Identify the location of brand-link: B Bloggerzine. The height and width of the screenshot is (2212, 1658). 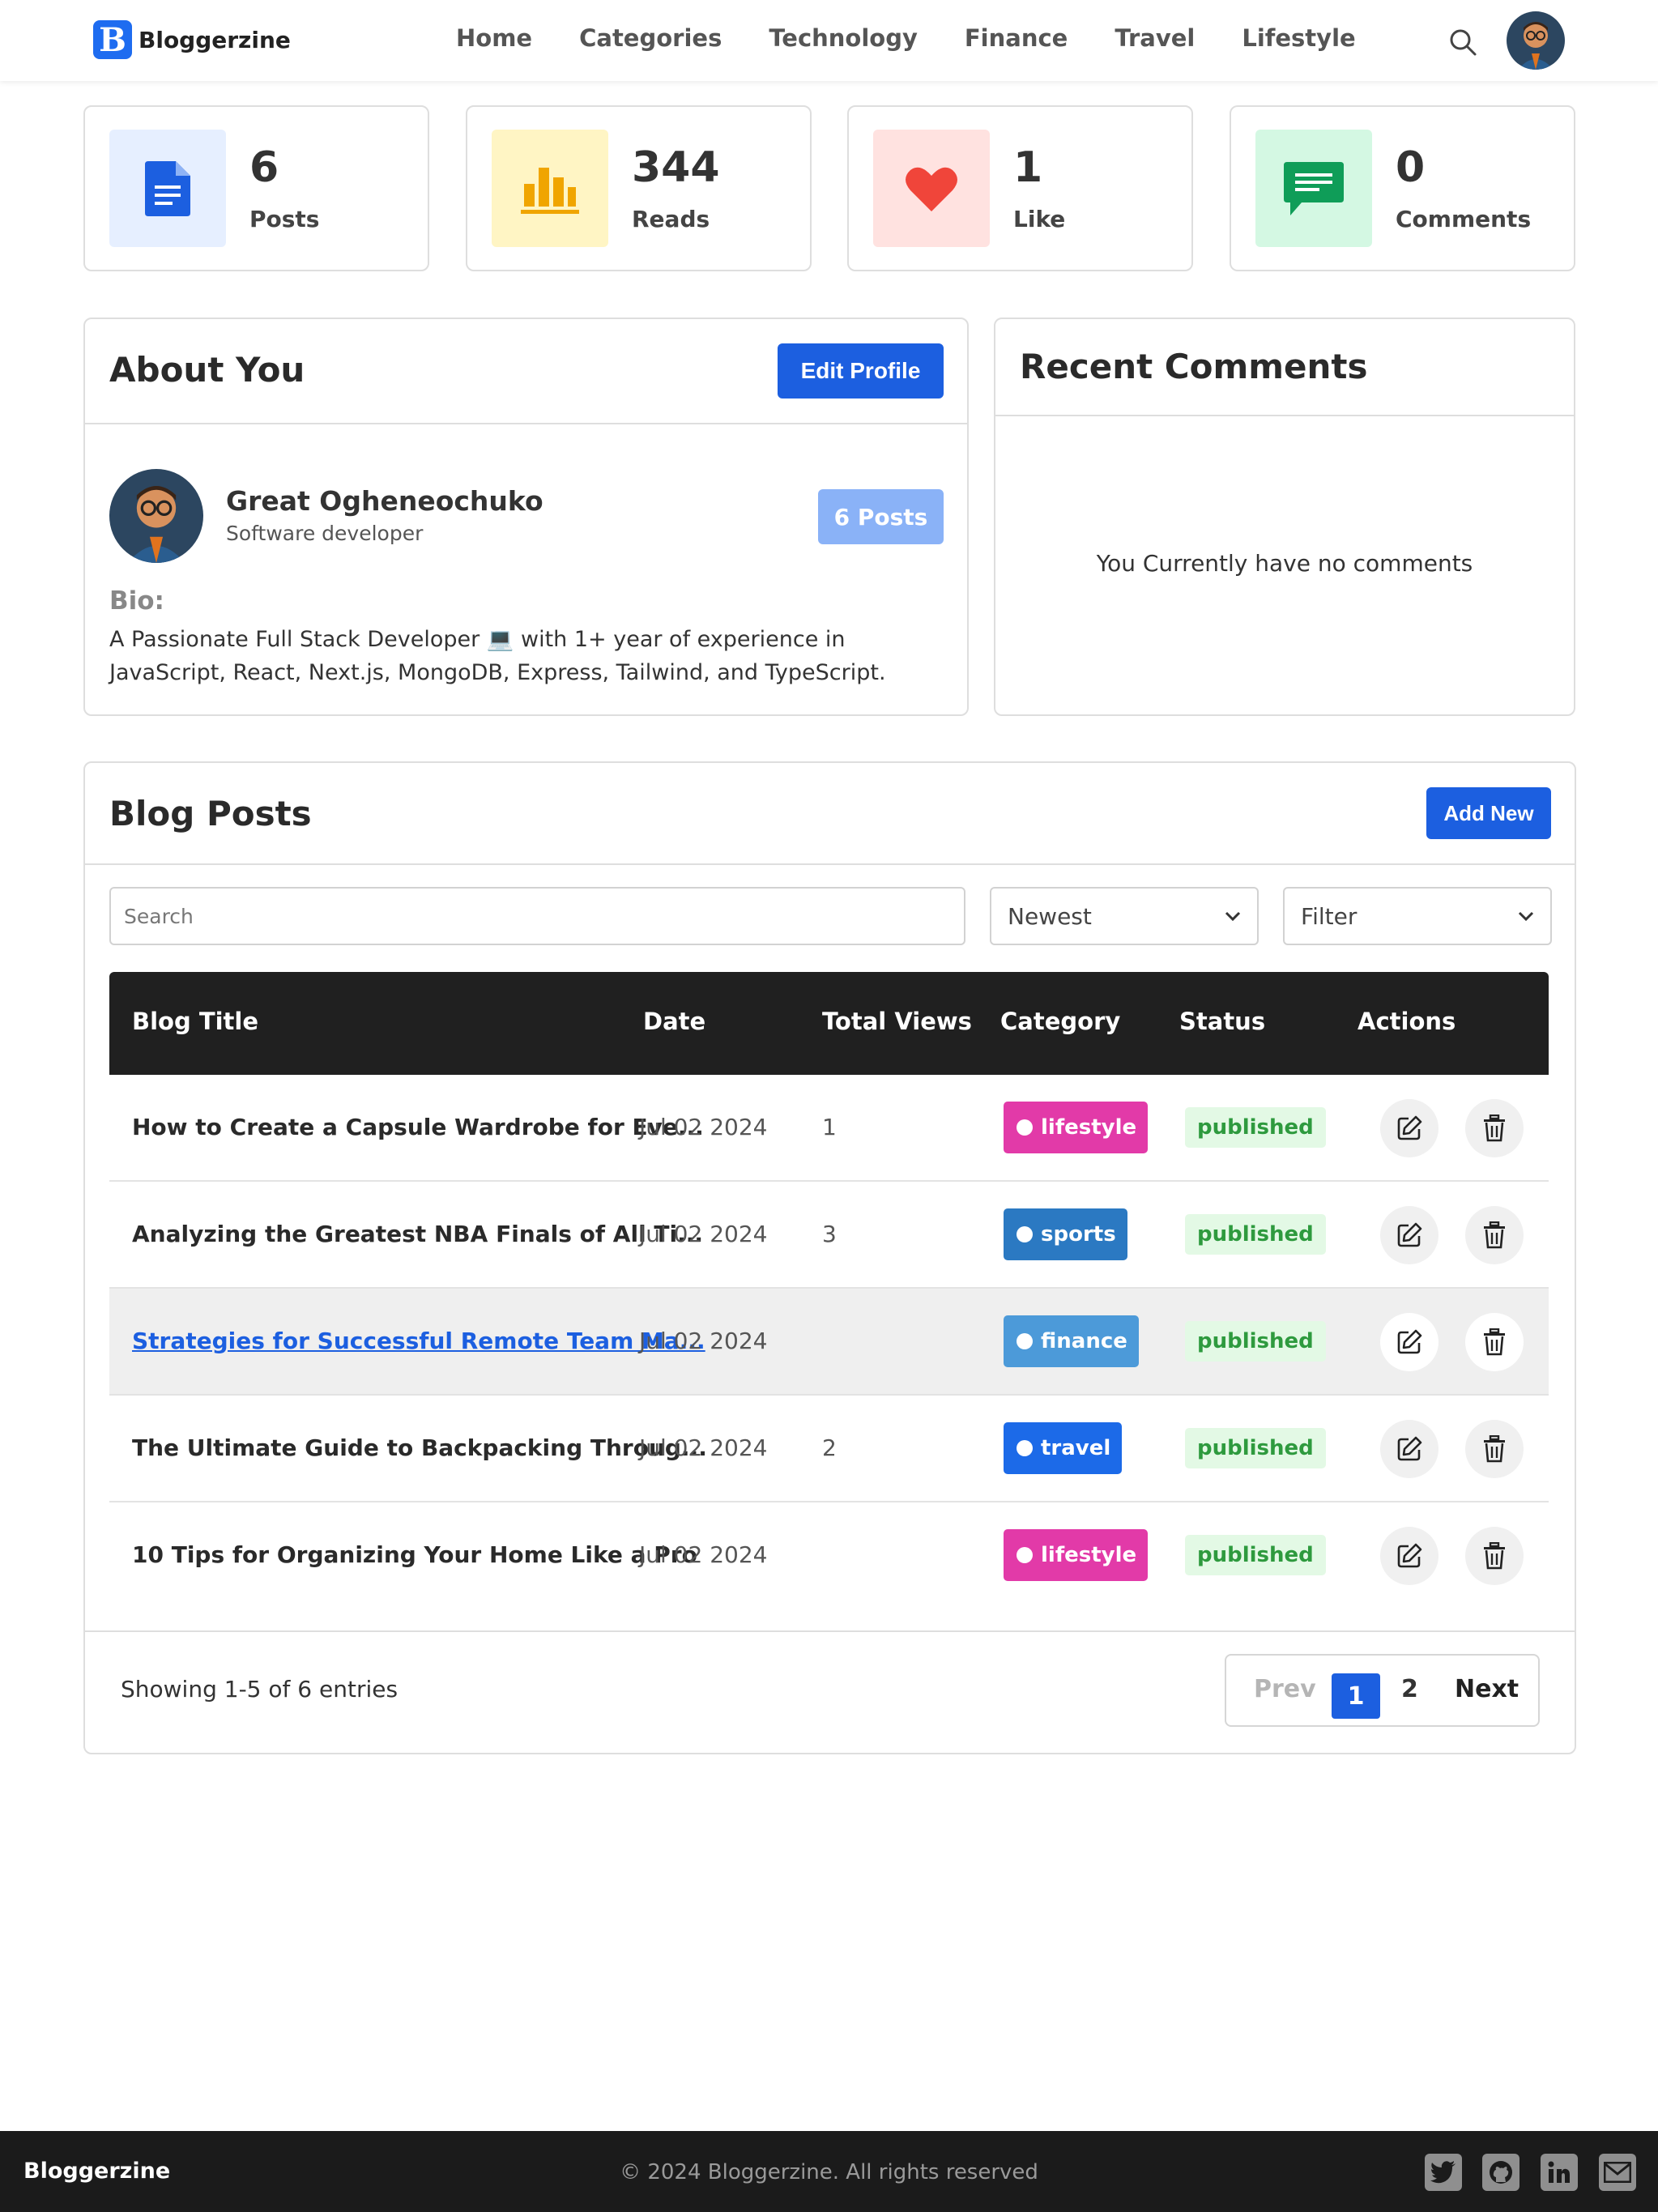
(192, 39).